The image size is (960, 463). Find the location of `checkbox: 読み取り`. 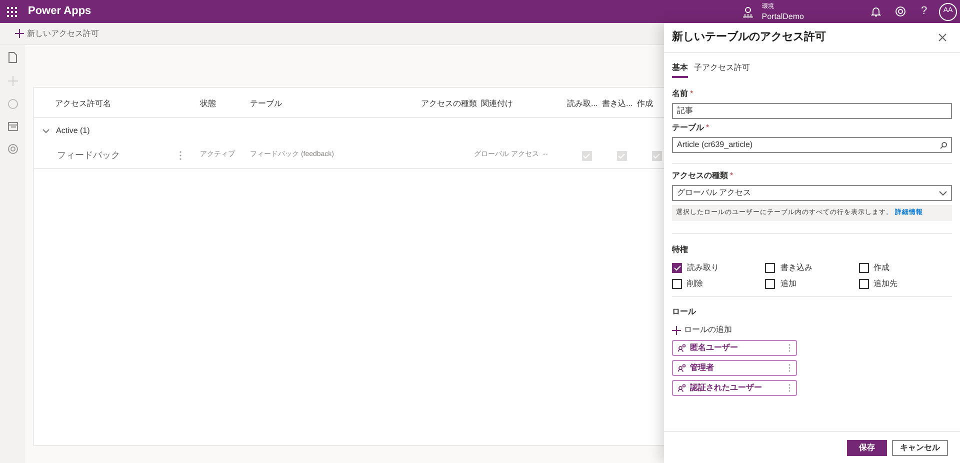

checkbox: 読み取り is located at coordinates (719, 268).